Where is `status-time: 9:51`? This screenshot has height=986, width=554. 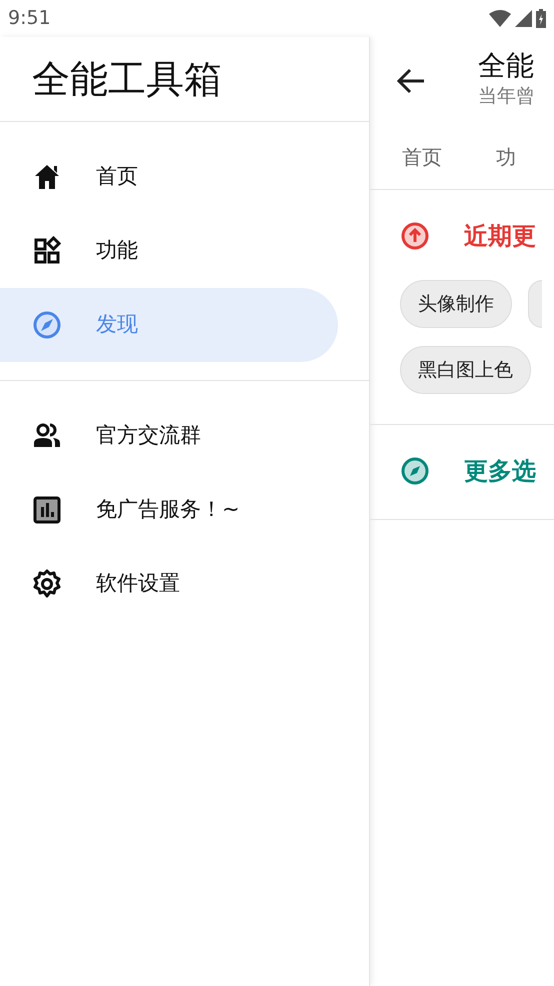 status-time: 9:51 is located at coordinates (29, 19).